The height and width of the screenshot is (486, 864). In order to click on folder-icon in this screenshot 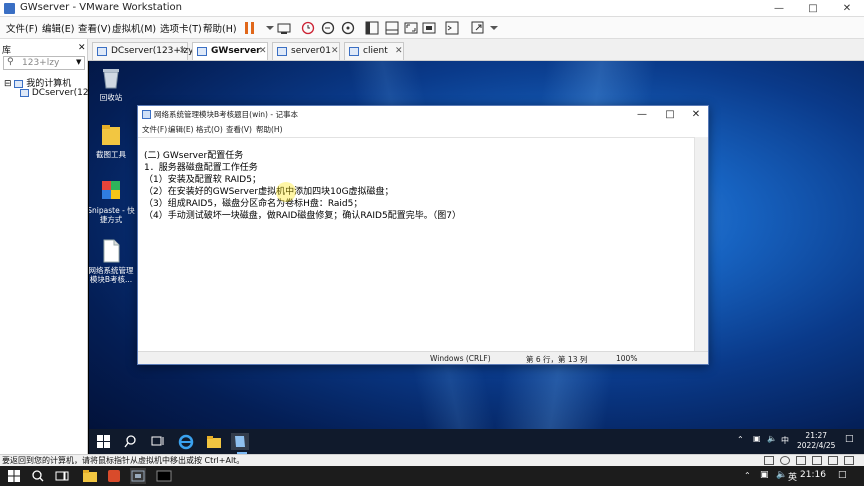, I will do `click(111, 135)`.